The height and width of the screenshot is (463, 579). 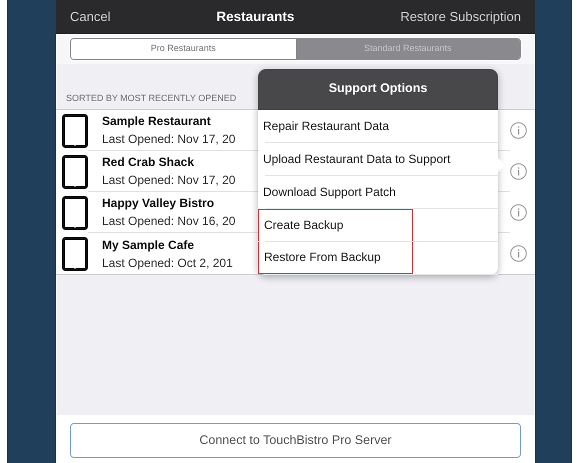 I want to click on connect-server-button: Connect to TouchBistro Pro Server, so click(x=295, y=440).